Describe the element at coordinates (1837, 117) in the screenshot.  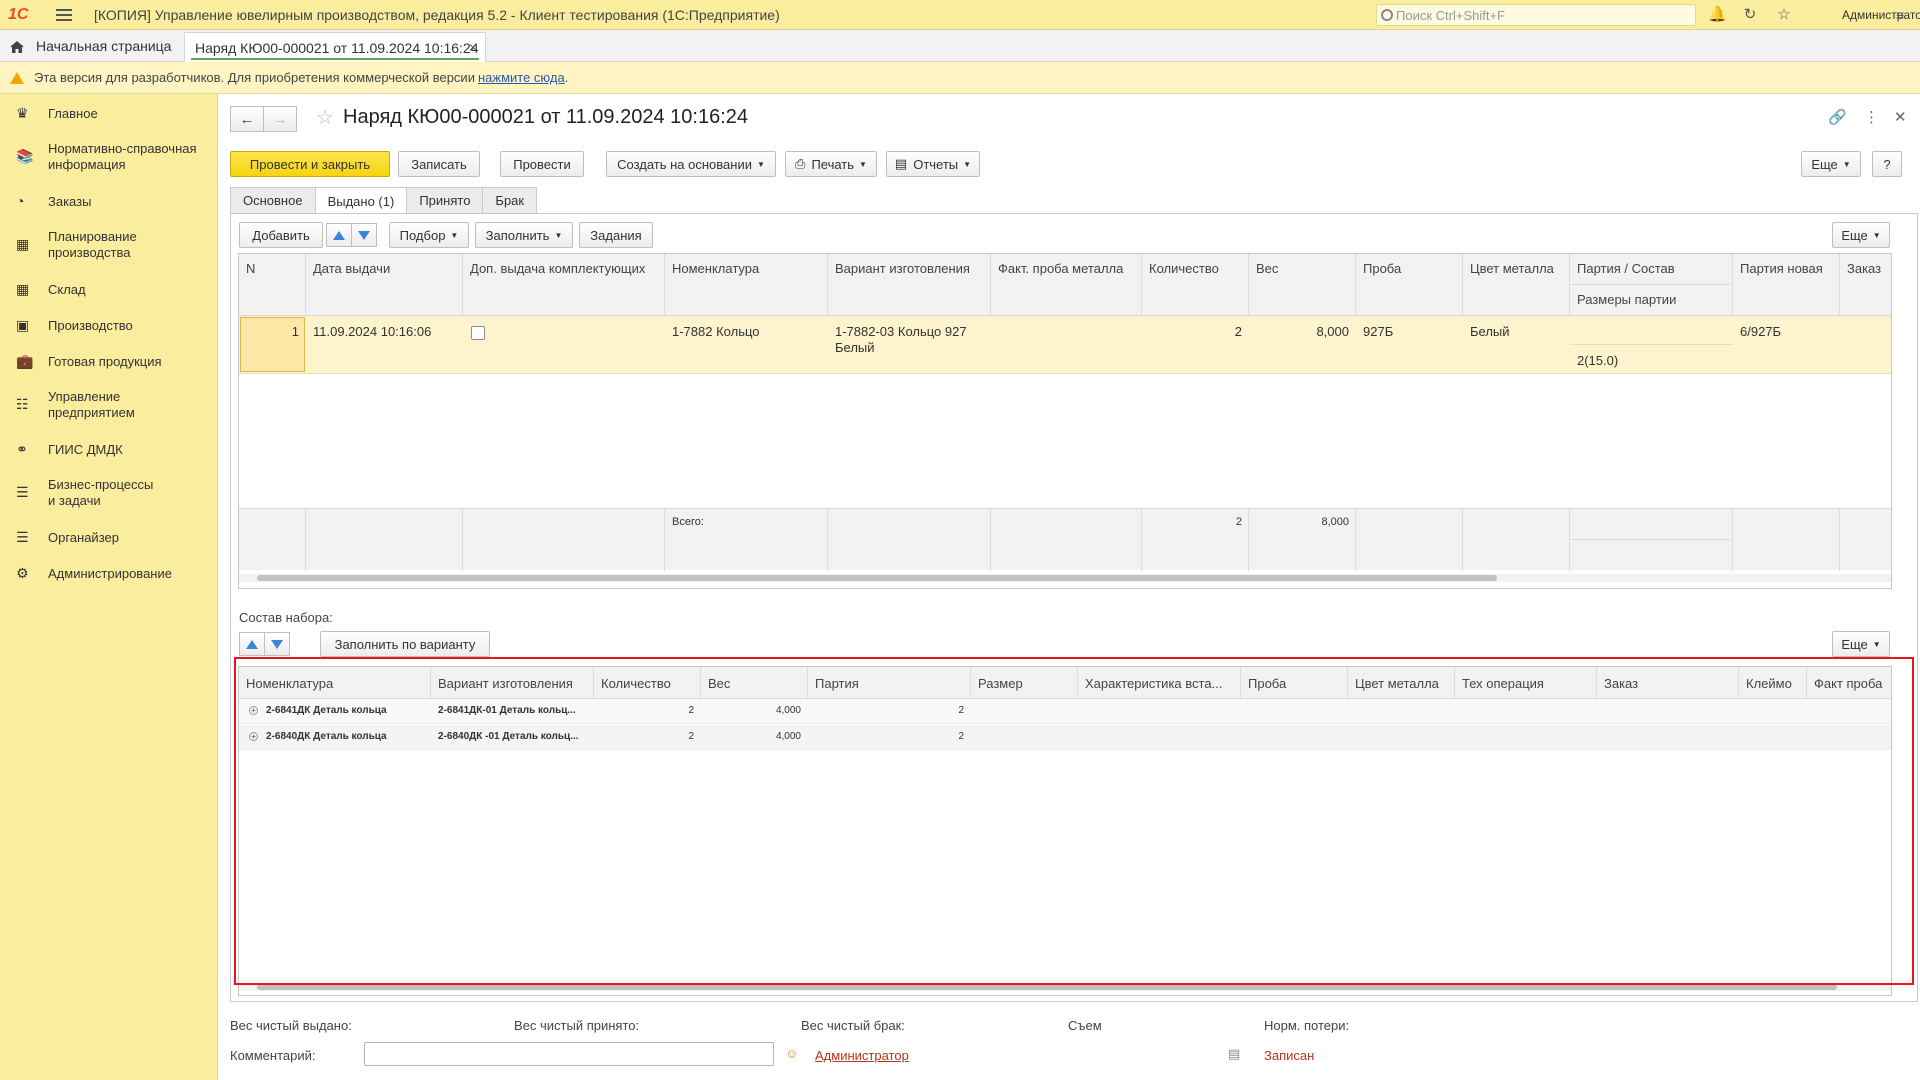
I see `link-icon: 🔗` at that location.